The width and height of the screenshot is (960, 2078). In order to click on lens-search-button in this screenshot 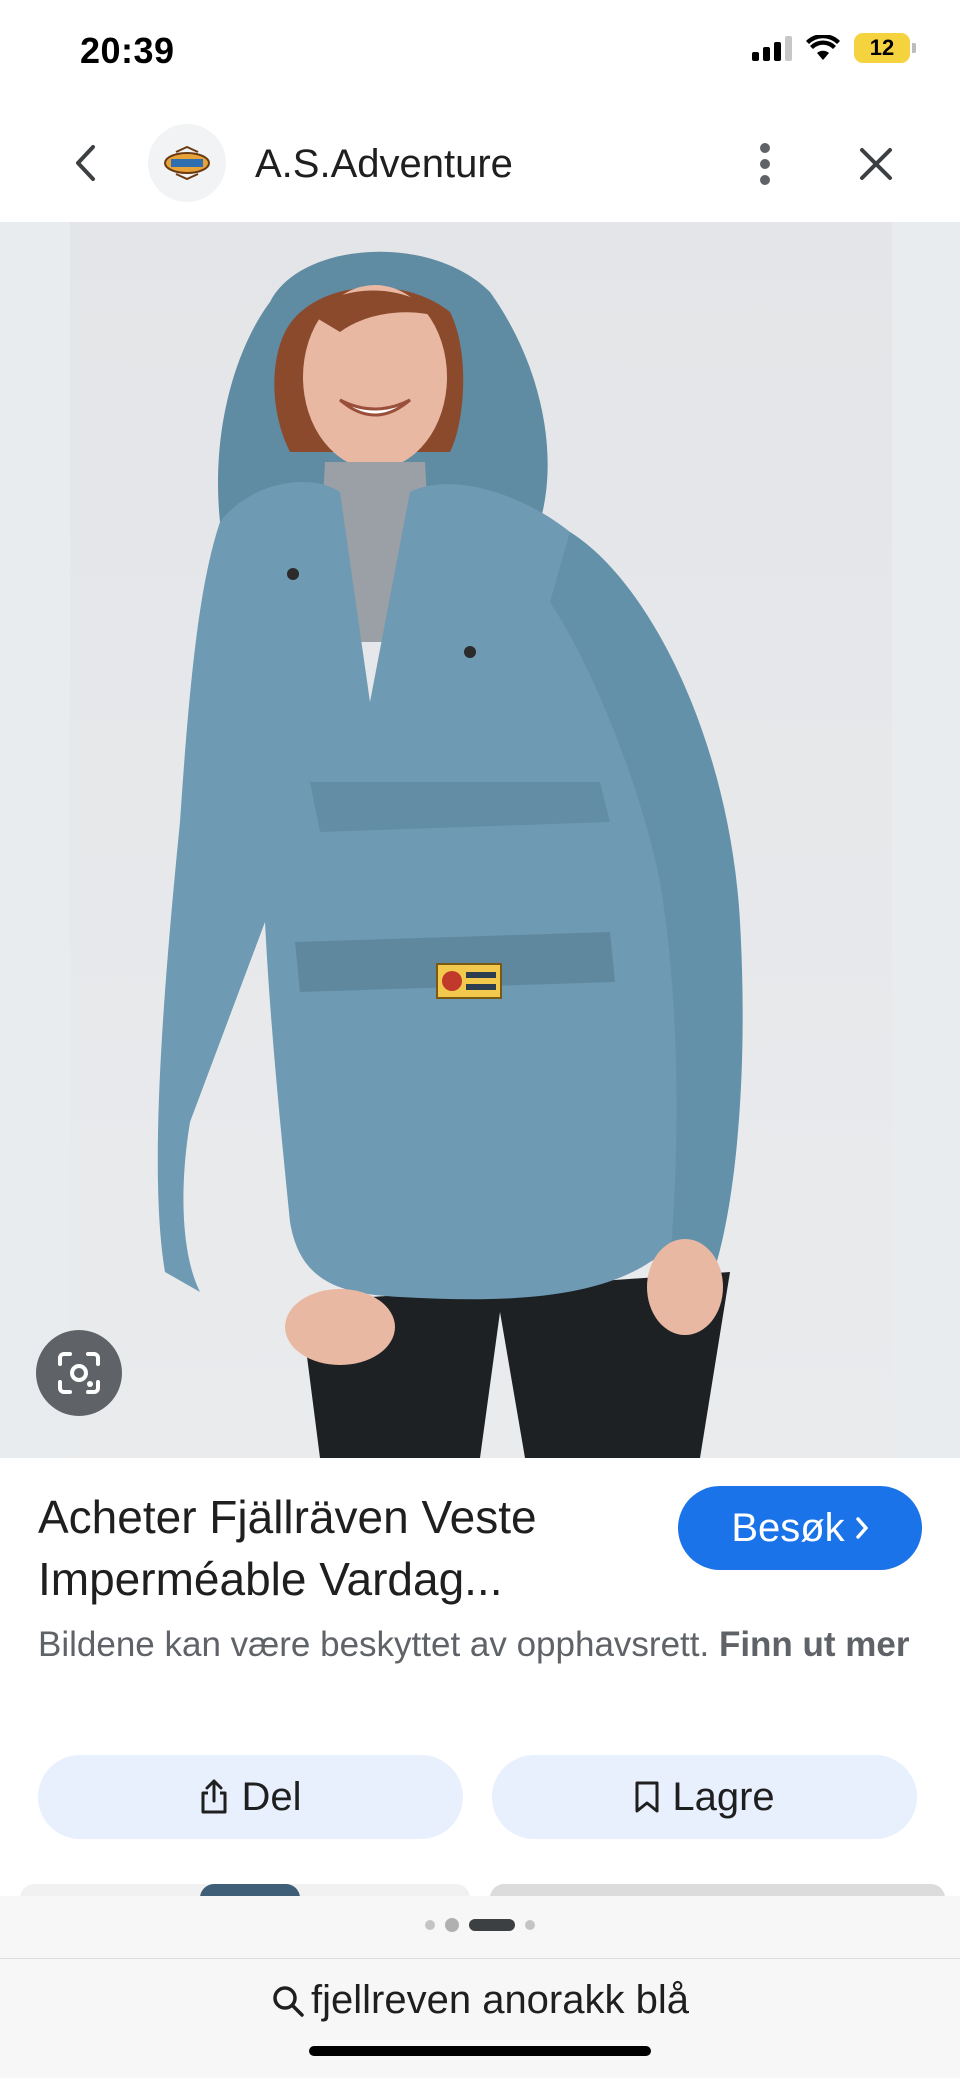, I will do `click(79, 1373)`.